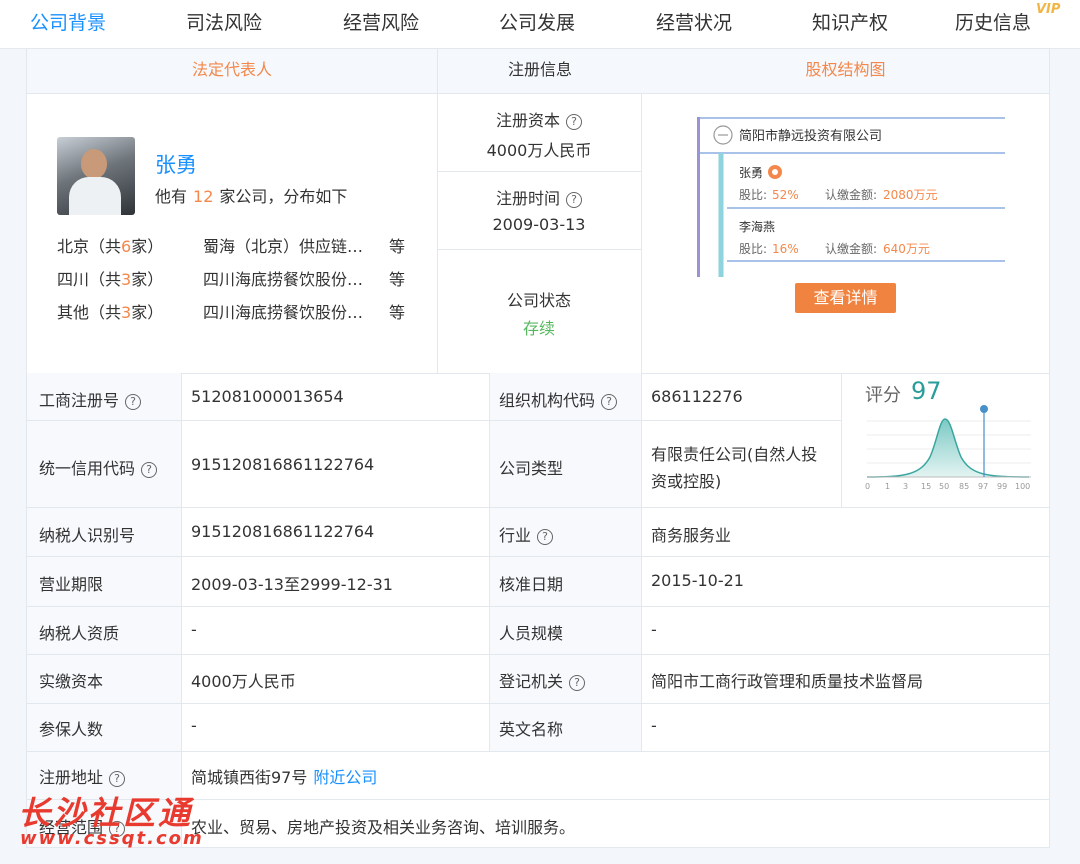  I want to click on paid-capital-label: 实缴资本, so click(71, 681).